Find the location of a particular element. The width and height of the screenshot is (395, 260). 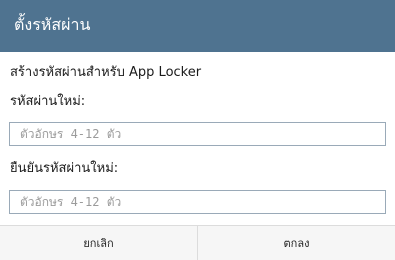

confirm-password-input is located at coordinates (197, 202).